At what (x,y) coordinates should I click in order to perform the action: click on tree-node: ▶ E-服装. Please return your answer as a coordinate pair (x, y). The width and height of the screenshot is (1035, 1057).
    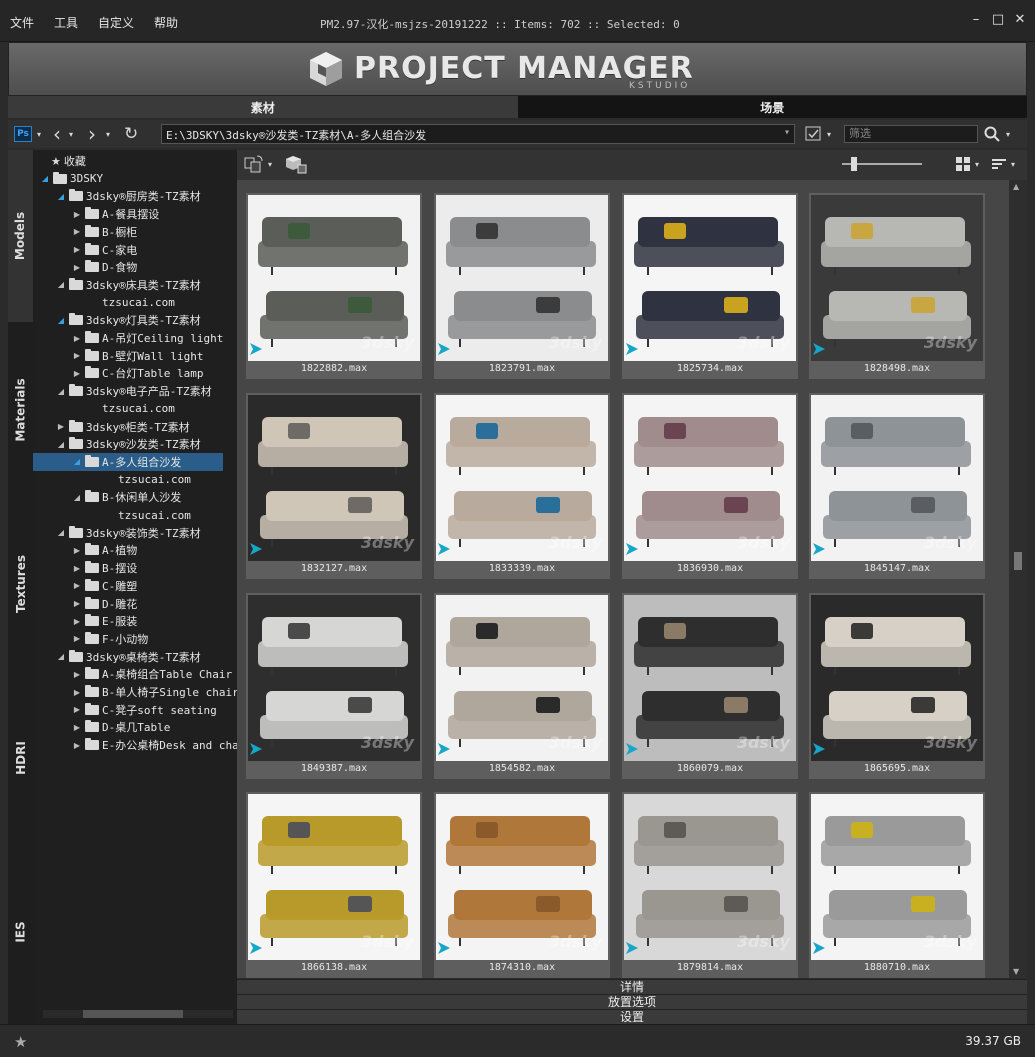
    Looking at the image, I should click on (104, 621).